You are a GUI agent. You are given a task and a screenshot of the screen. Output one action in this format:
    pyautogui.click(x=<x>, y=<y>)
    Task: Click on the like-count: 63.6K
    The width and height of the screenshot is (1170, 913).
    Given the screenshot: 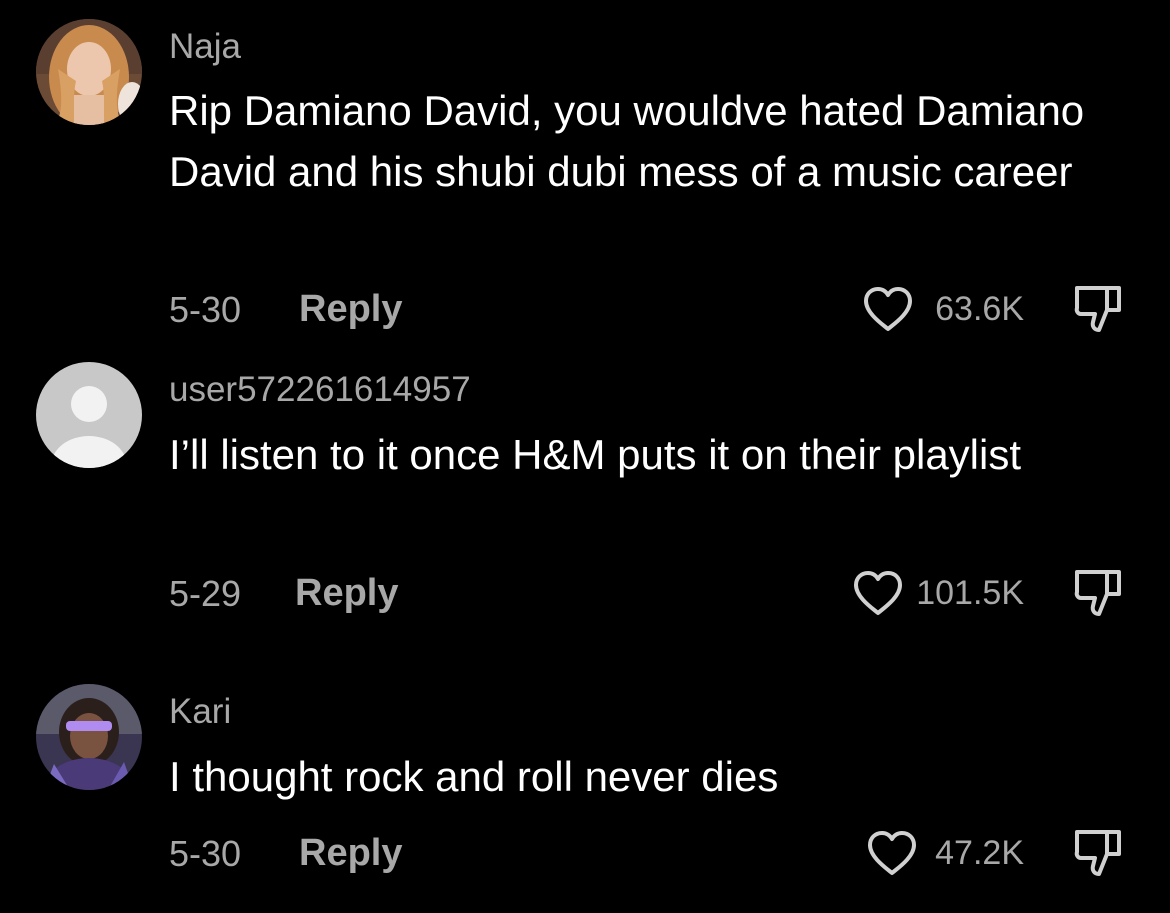 What is the action you would take?
    pyautogui.click(x=979, y=309)
    